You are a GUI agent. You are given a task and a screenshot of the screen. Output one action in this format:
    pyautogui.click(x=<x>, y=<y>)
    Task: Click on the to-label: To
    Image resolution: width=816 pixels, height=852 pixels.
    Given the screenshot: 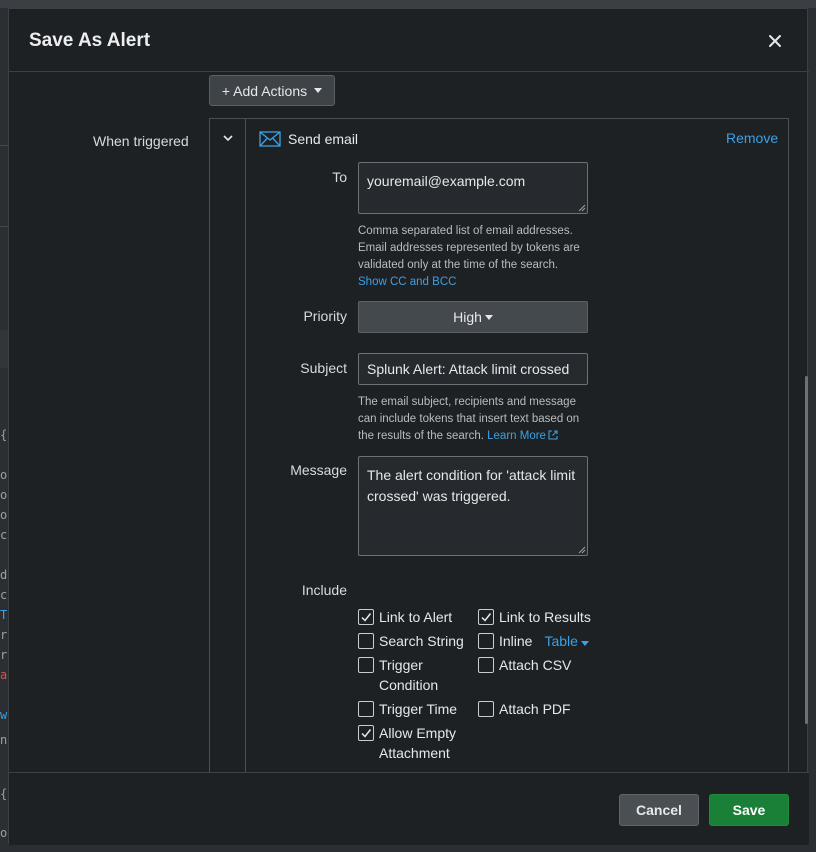 What is the action you would take?
    pyautogui.click(x=339, y=177)
    